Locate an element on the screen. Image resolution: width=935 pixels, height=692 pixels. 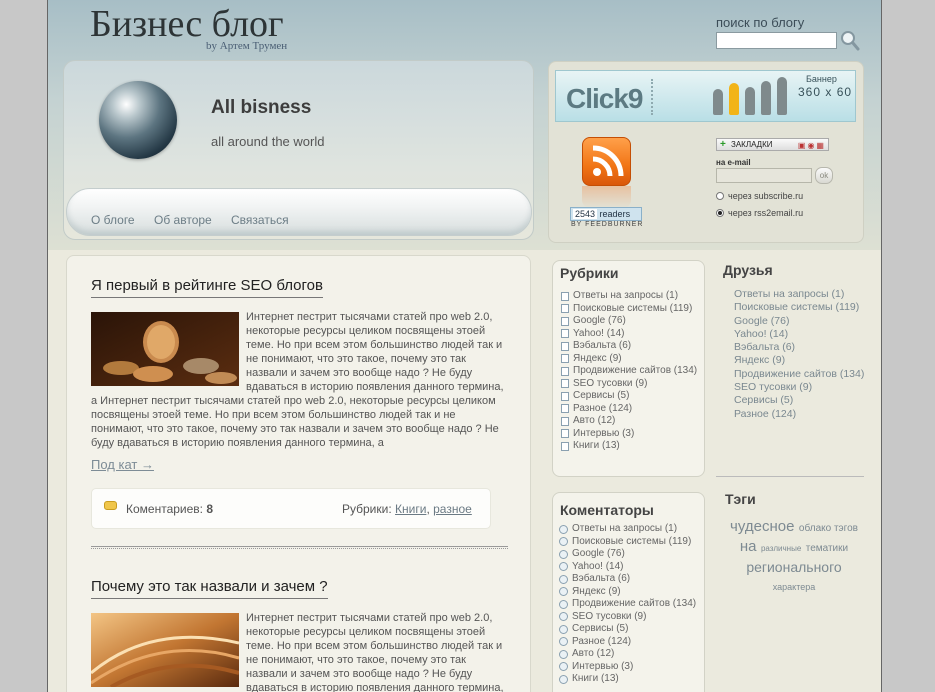
tag-link: чудесное is located at coordinates (762, 526).